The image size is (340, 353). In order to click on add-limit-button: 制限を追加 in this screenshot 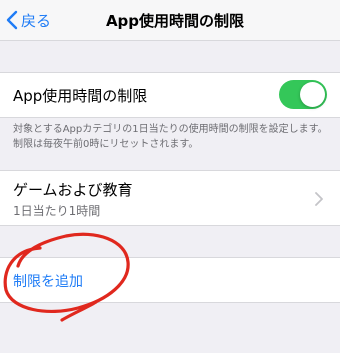, I will do `click(48, 281)`.